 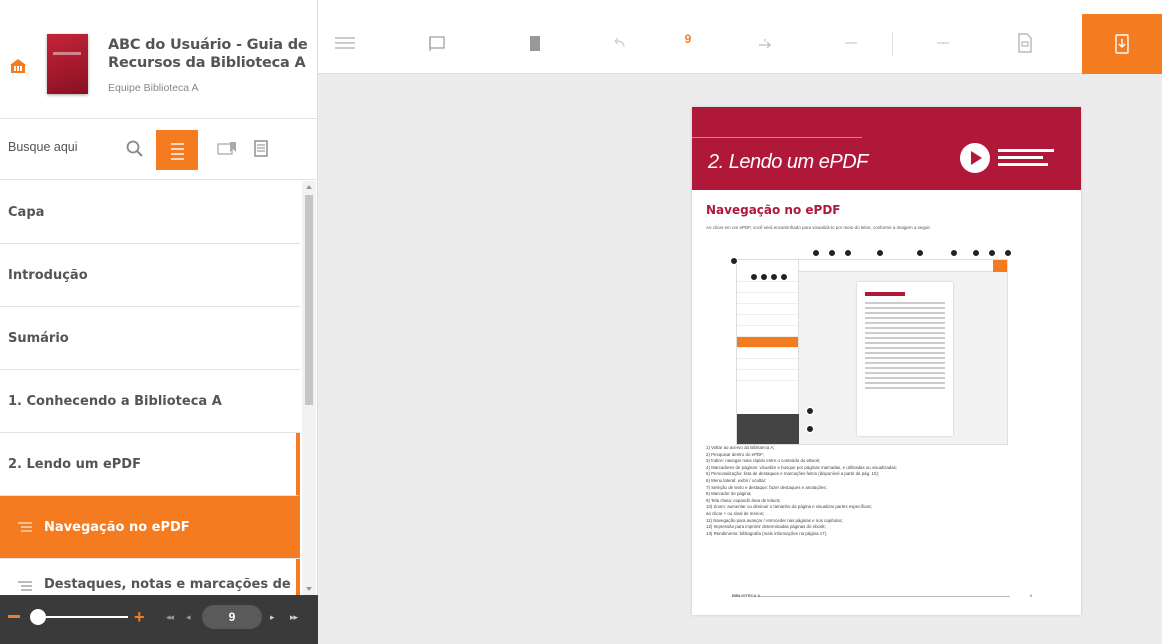 I want to click on toolbar-page-field: 9, so click(x=688, y=39).